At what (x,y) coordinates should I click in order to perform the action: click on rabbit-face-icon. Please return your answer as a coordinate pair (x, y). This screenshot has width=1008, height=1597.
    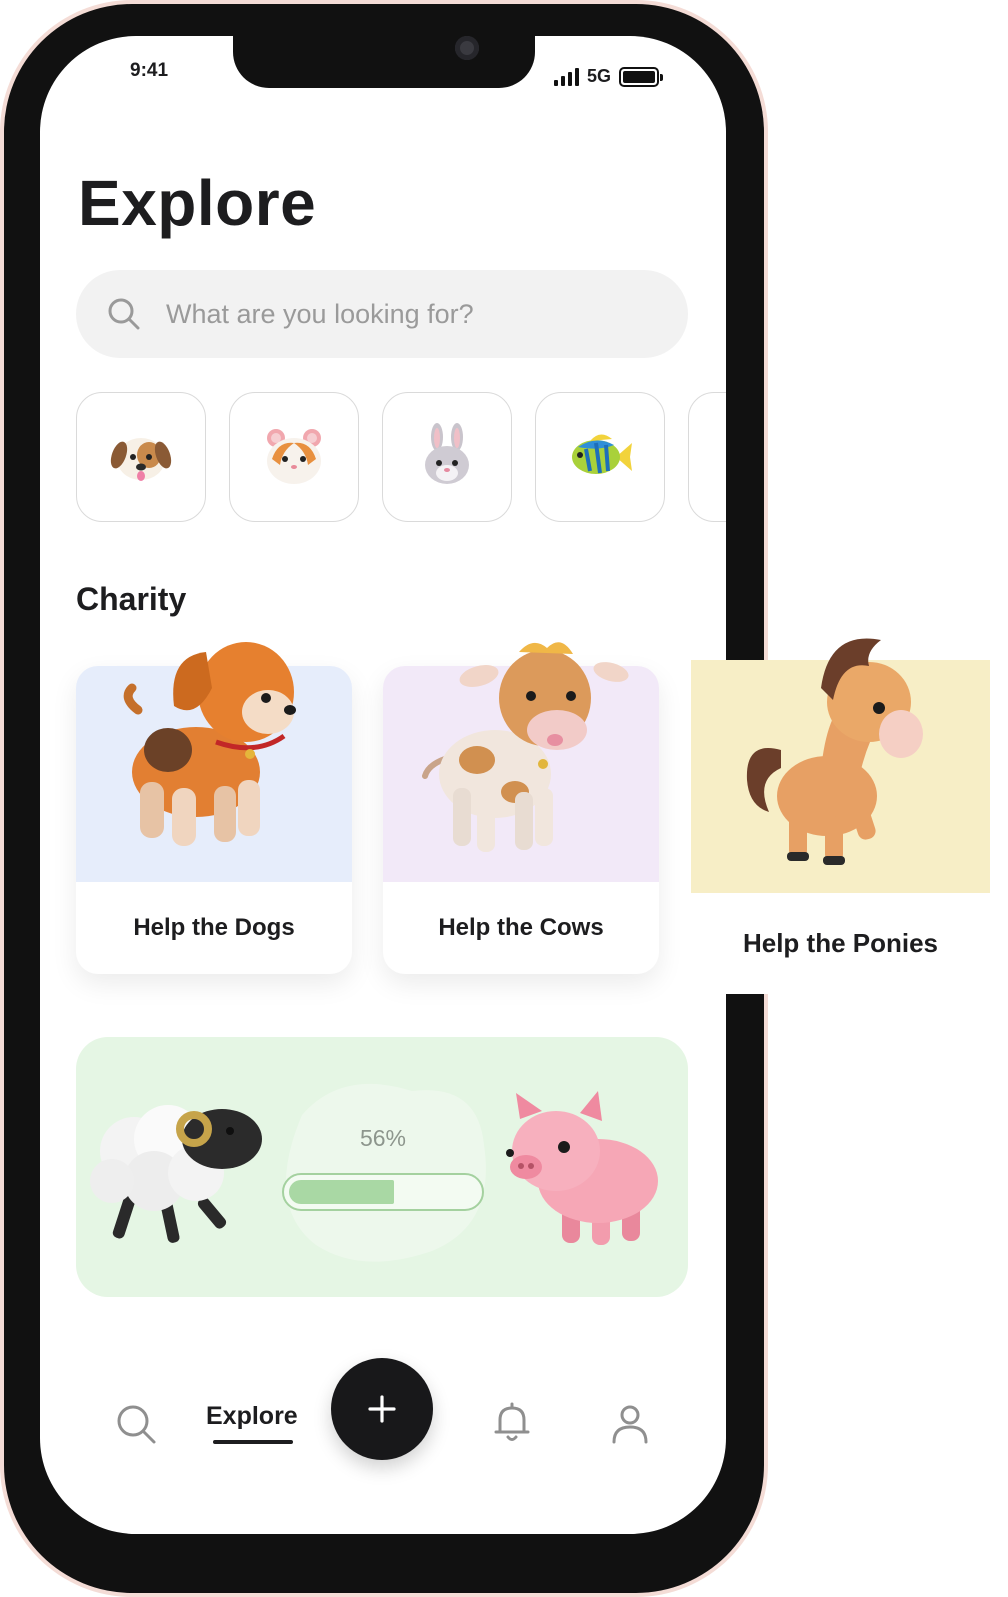
    Looking at the image, I should click on (447, 453).